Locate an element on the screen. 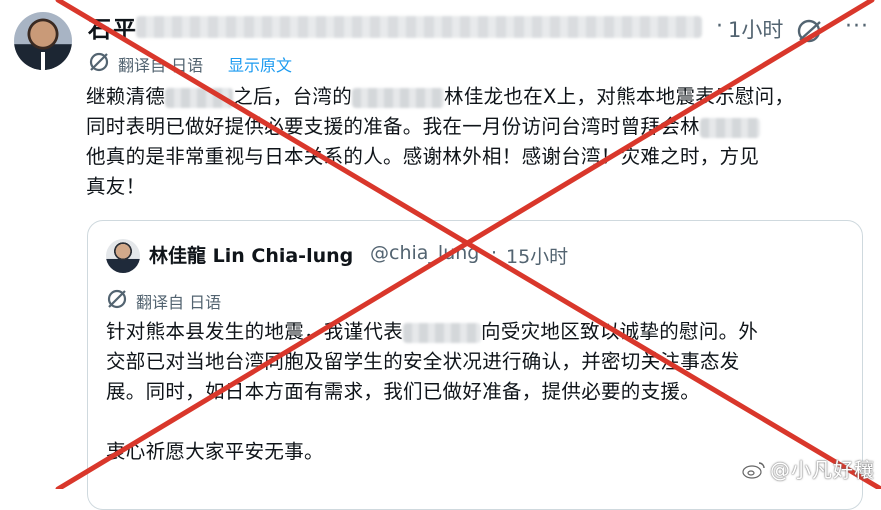 The image size is (881, 510). quoted-author-handle: @chia_lung is located at coordinates (424, 253).